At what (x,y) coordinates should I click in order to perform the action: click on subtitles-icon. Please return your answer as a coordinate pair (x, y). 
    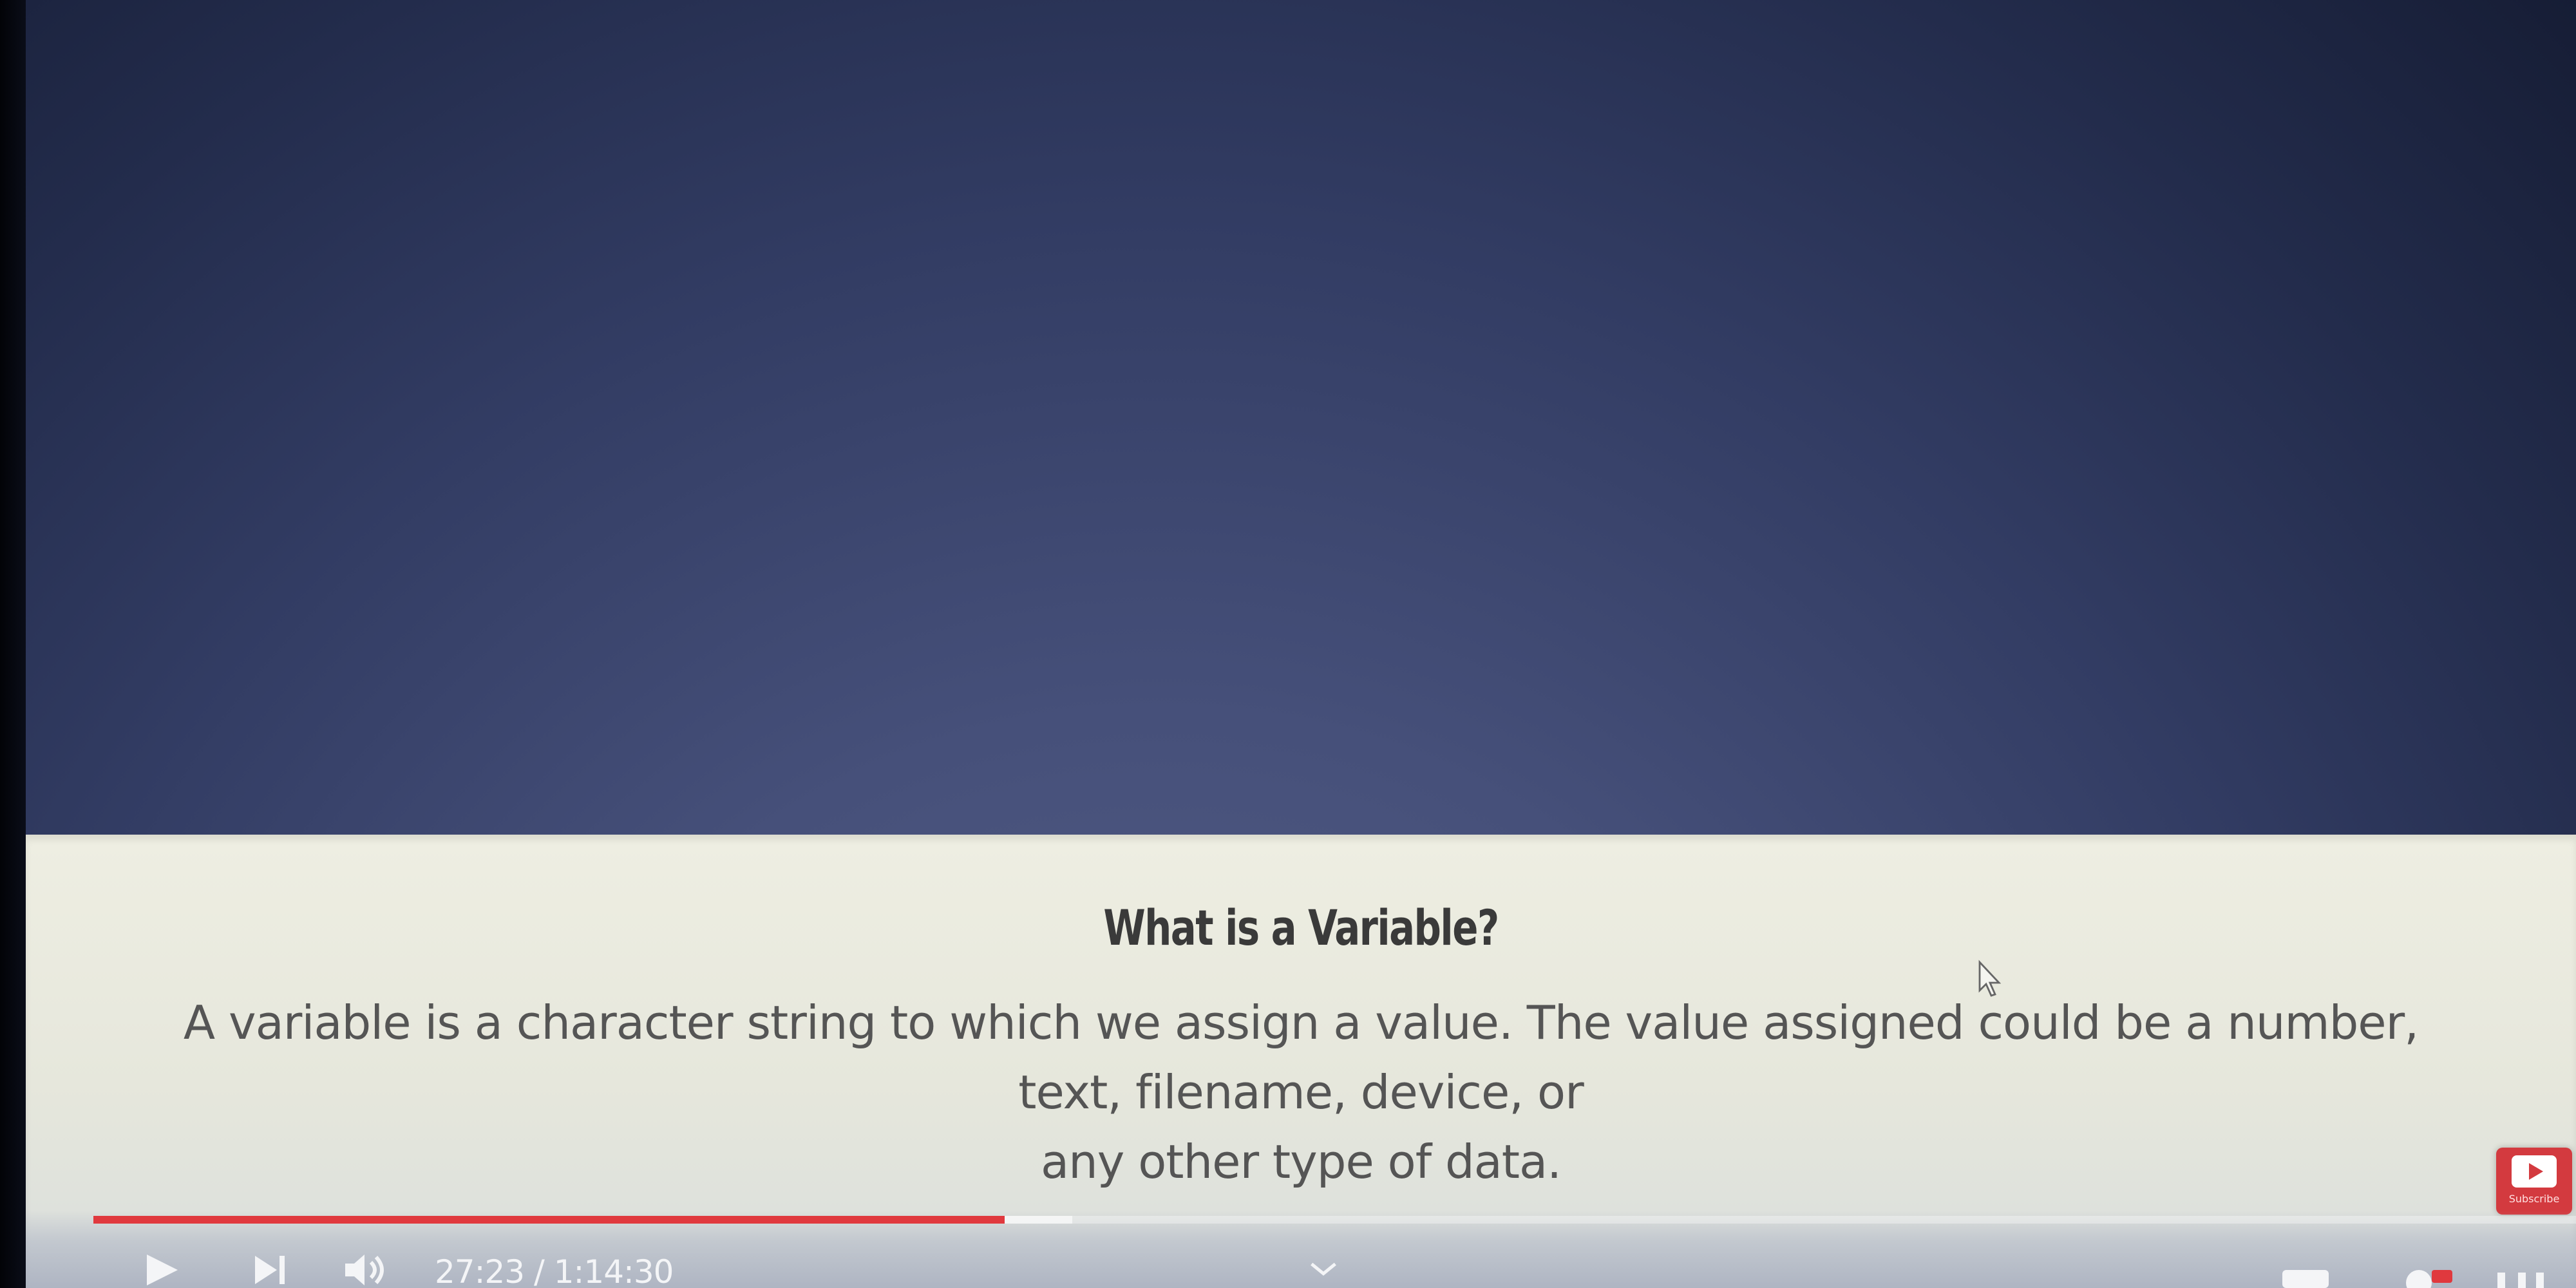
    Looking at the image, I should click on (2305, 1277).